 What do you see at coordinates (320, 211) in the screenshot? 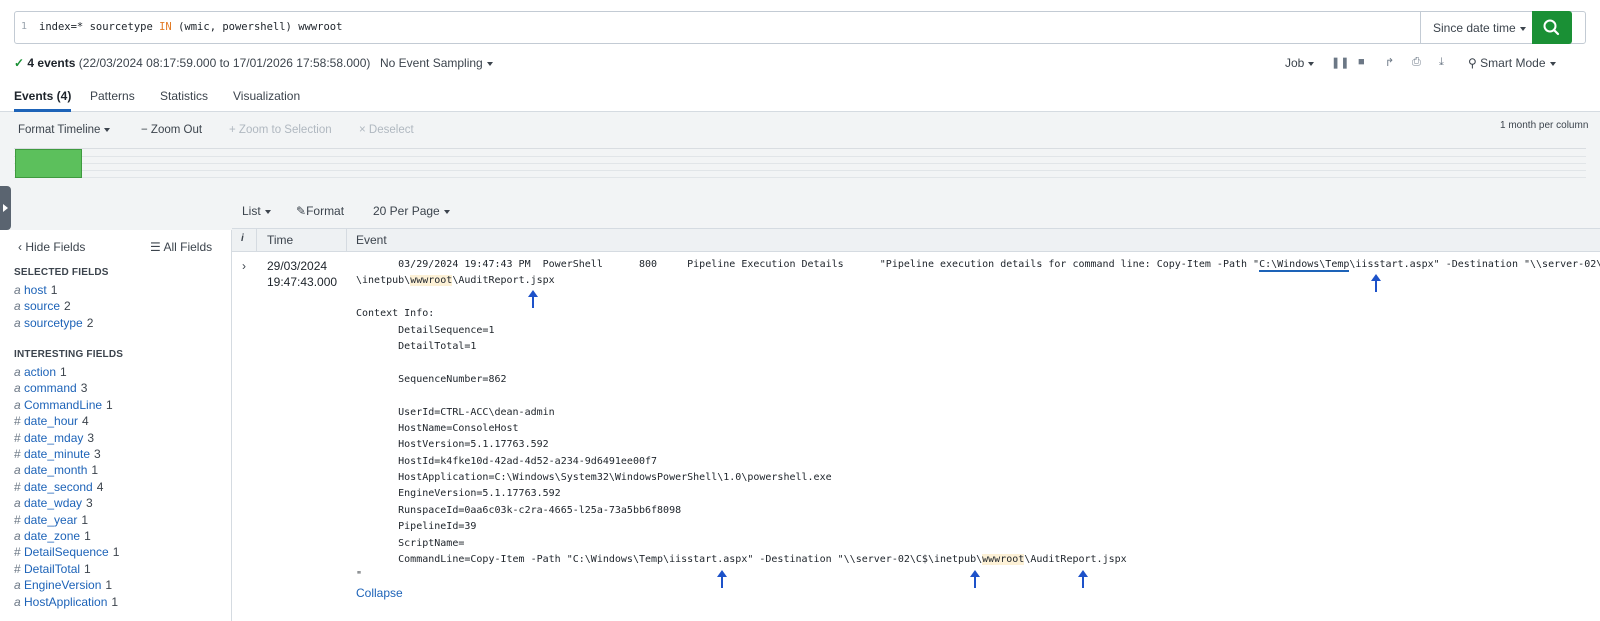
I see `format-button: ✎Format` at bounding box center [320, 211].